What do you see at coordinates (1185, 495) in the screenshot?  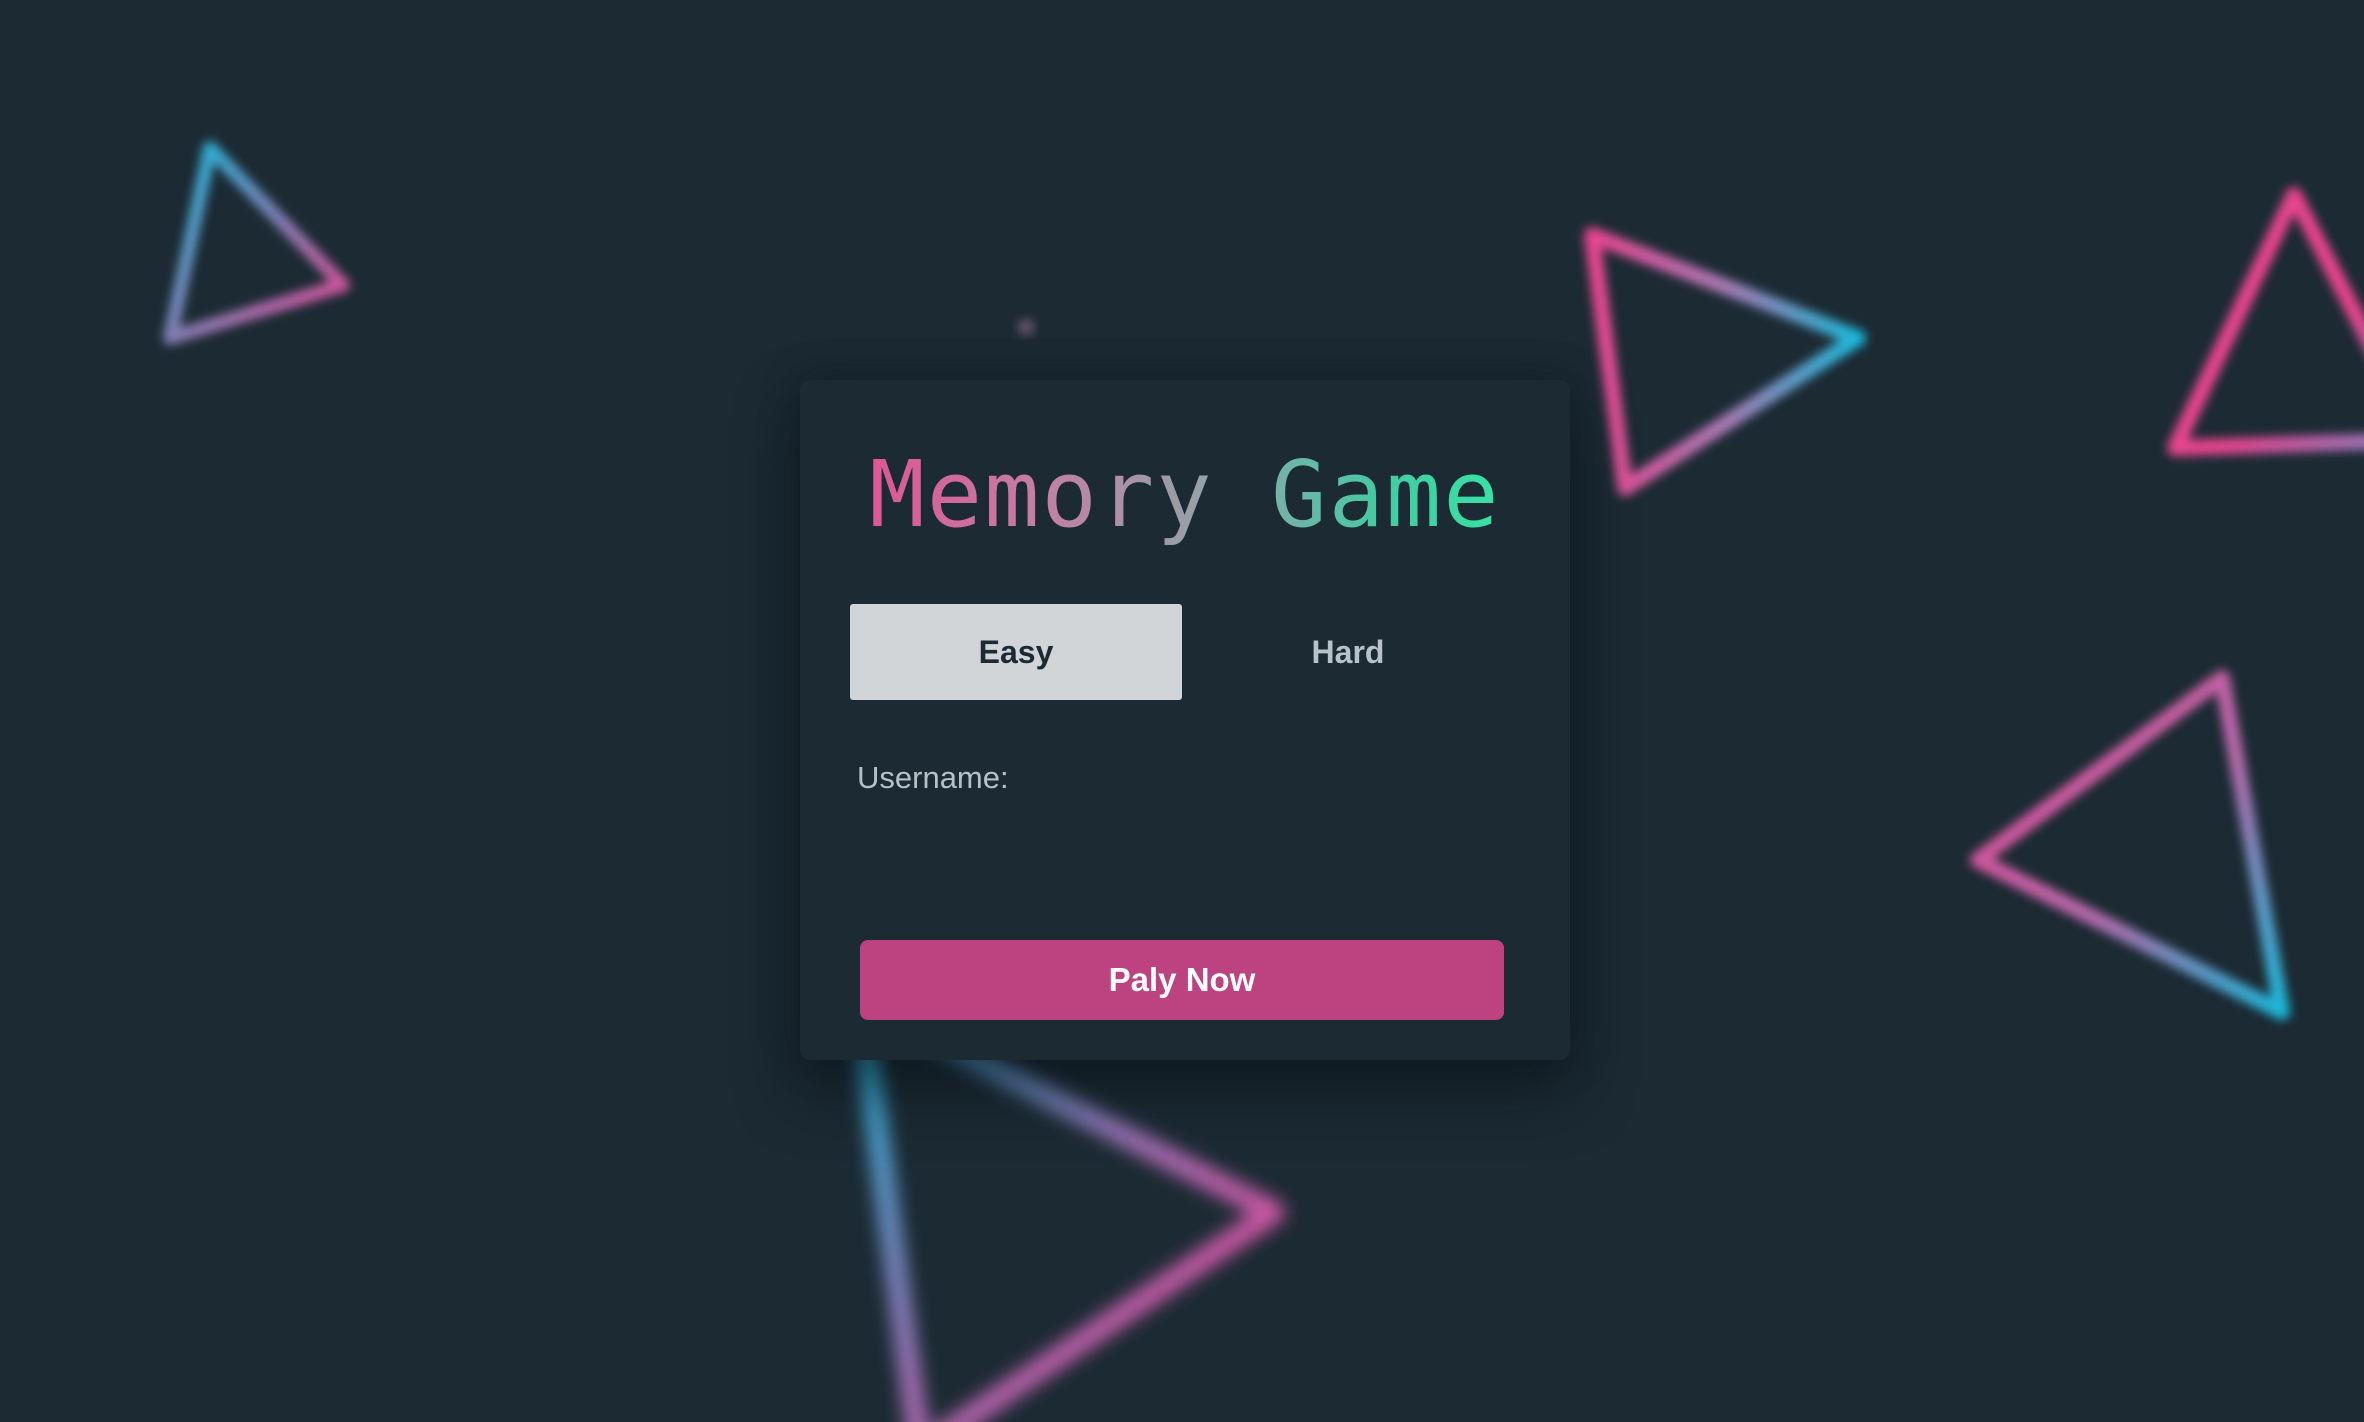 I see `page-title: Memory Game` at bounding box center [1185, 495].